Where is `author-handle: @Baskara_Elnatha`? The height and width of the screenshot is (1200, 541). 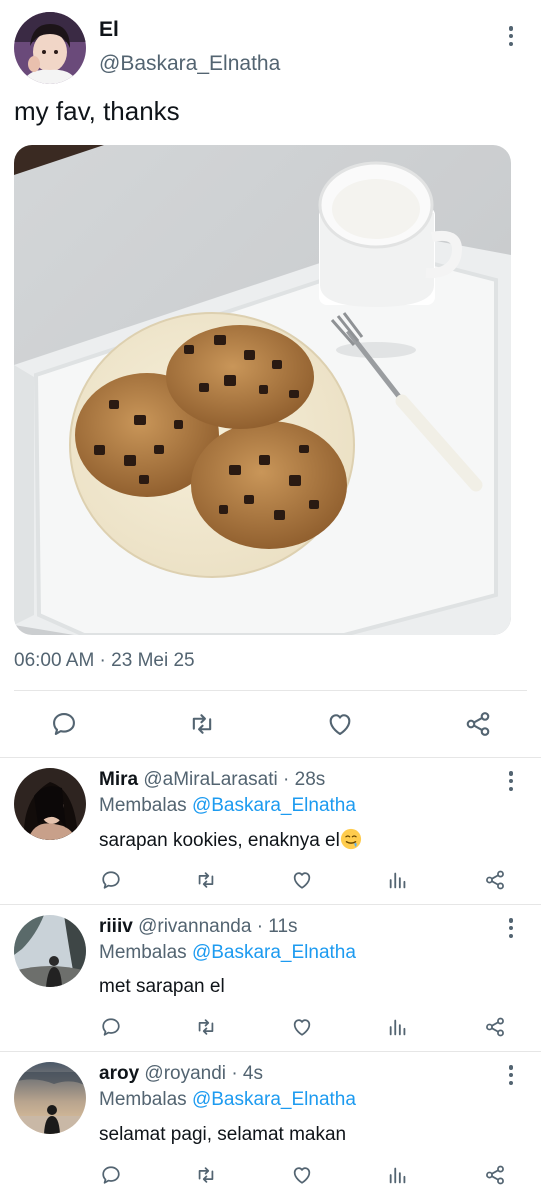 author-handle: @Baskara_Elnatha is located at coordinates (189, 64).